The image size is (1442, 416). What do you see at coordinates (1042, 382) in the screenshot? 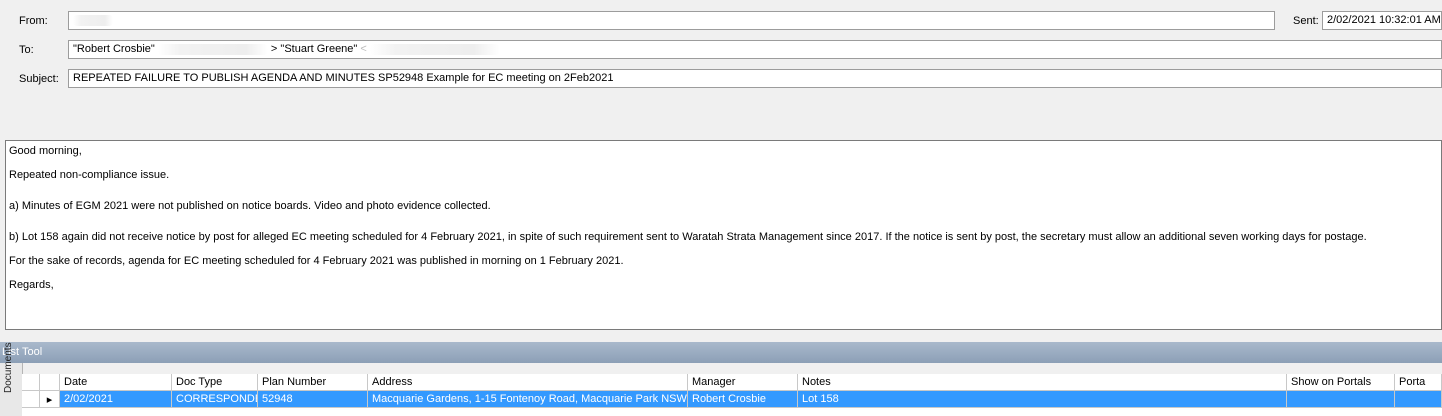
I see `column-header-notes: Notes` at bounding box center [1042, 382].